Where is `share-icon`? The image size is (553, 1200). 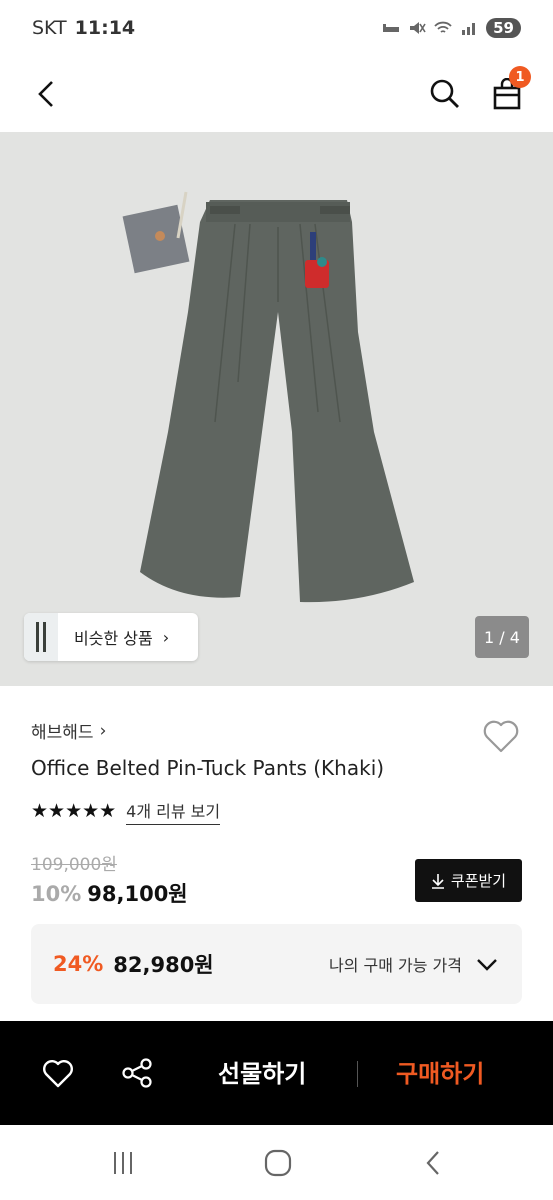
share-icon is located at coordinates (137, 1073).